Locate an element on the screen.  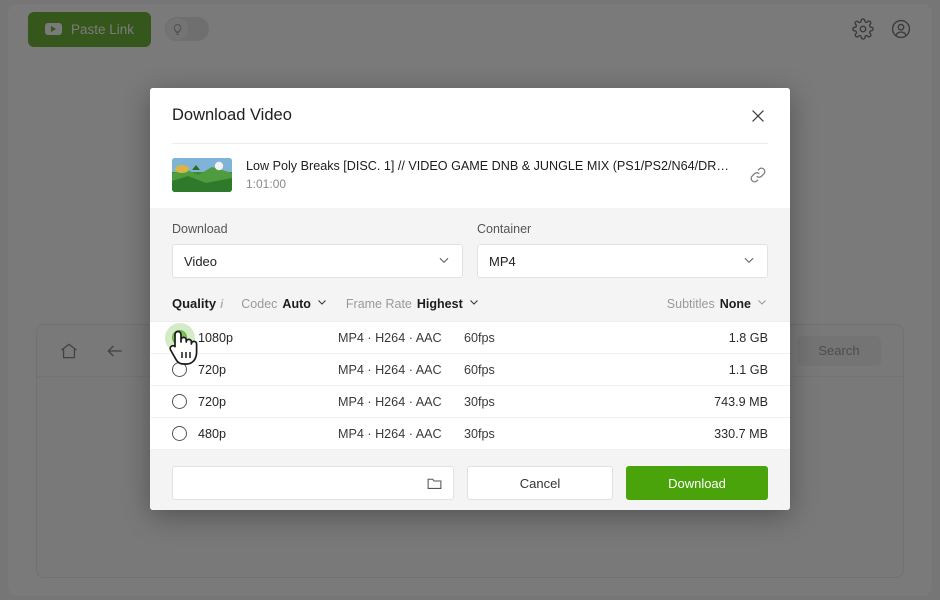
quality-row: 720p MP4 · H264 · AAC 30fps 743.9 MB is located at coordinates (470, 402).